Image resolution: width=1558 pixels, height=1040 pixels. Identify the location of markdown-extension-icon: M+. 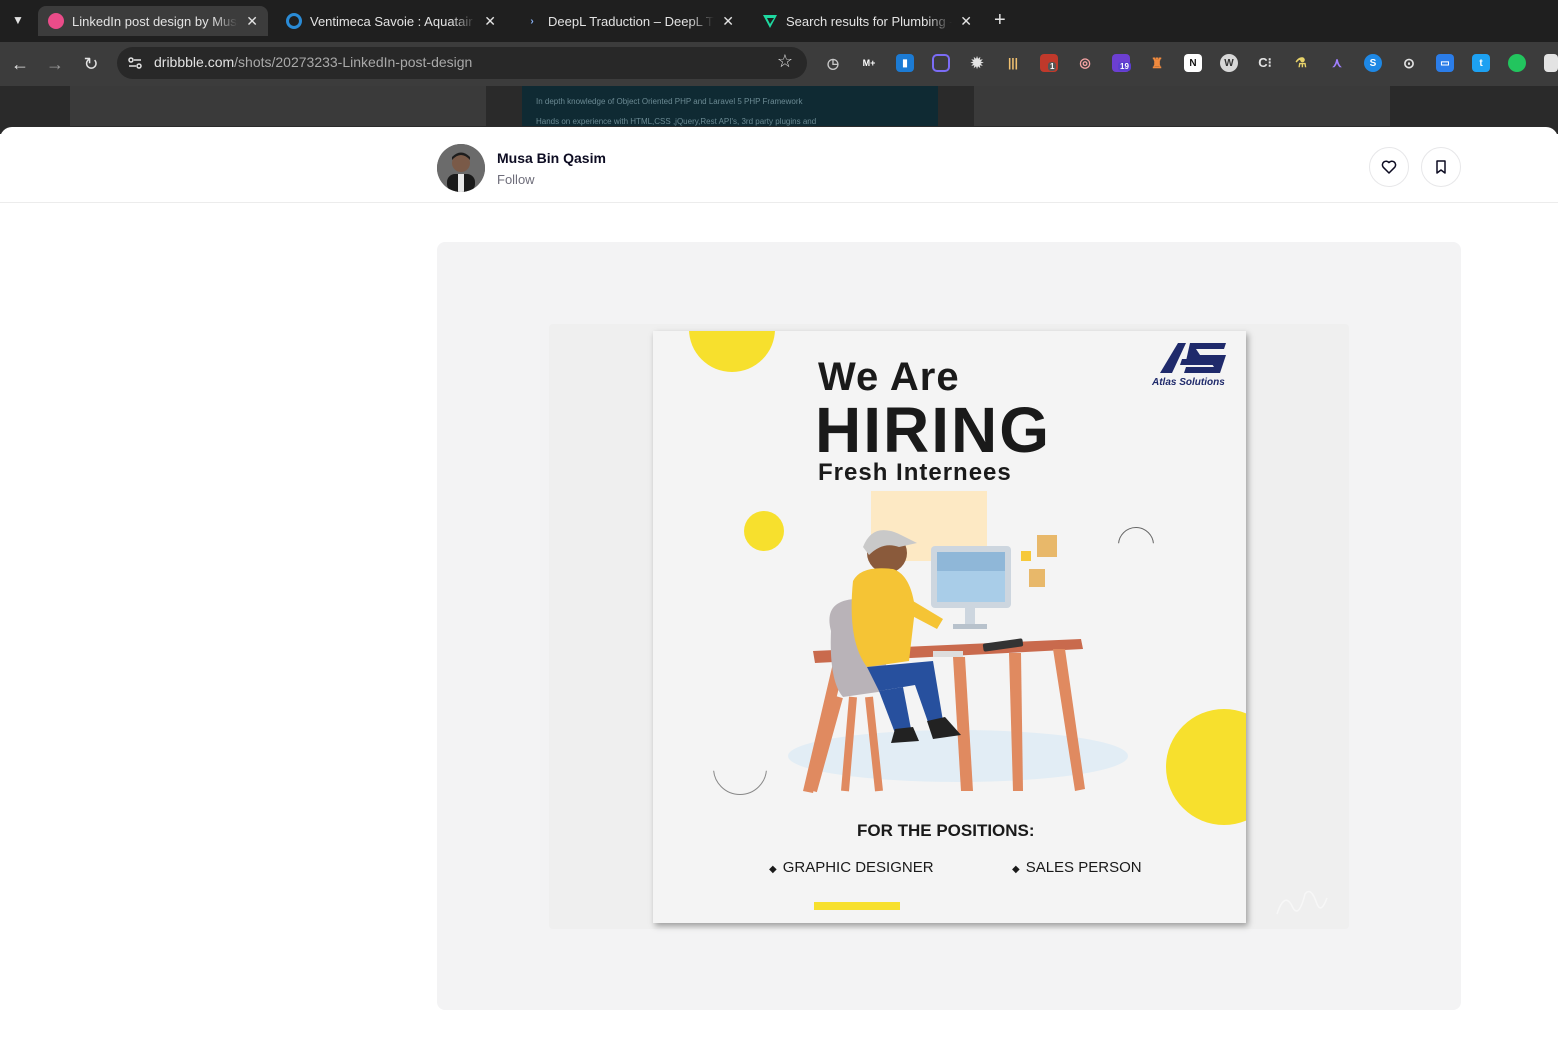
(869, 63).